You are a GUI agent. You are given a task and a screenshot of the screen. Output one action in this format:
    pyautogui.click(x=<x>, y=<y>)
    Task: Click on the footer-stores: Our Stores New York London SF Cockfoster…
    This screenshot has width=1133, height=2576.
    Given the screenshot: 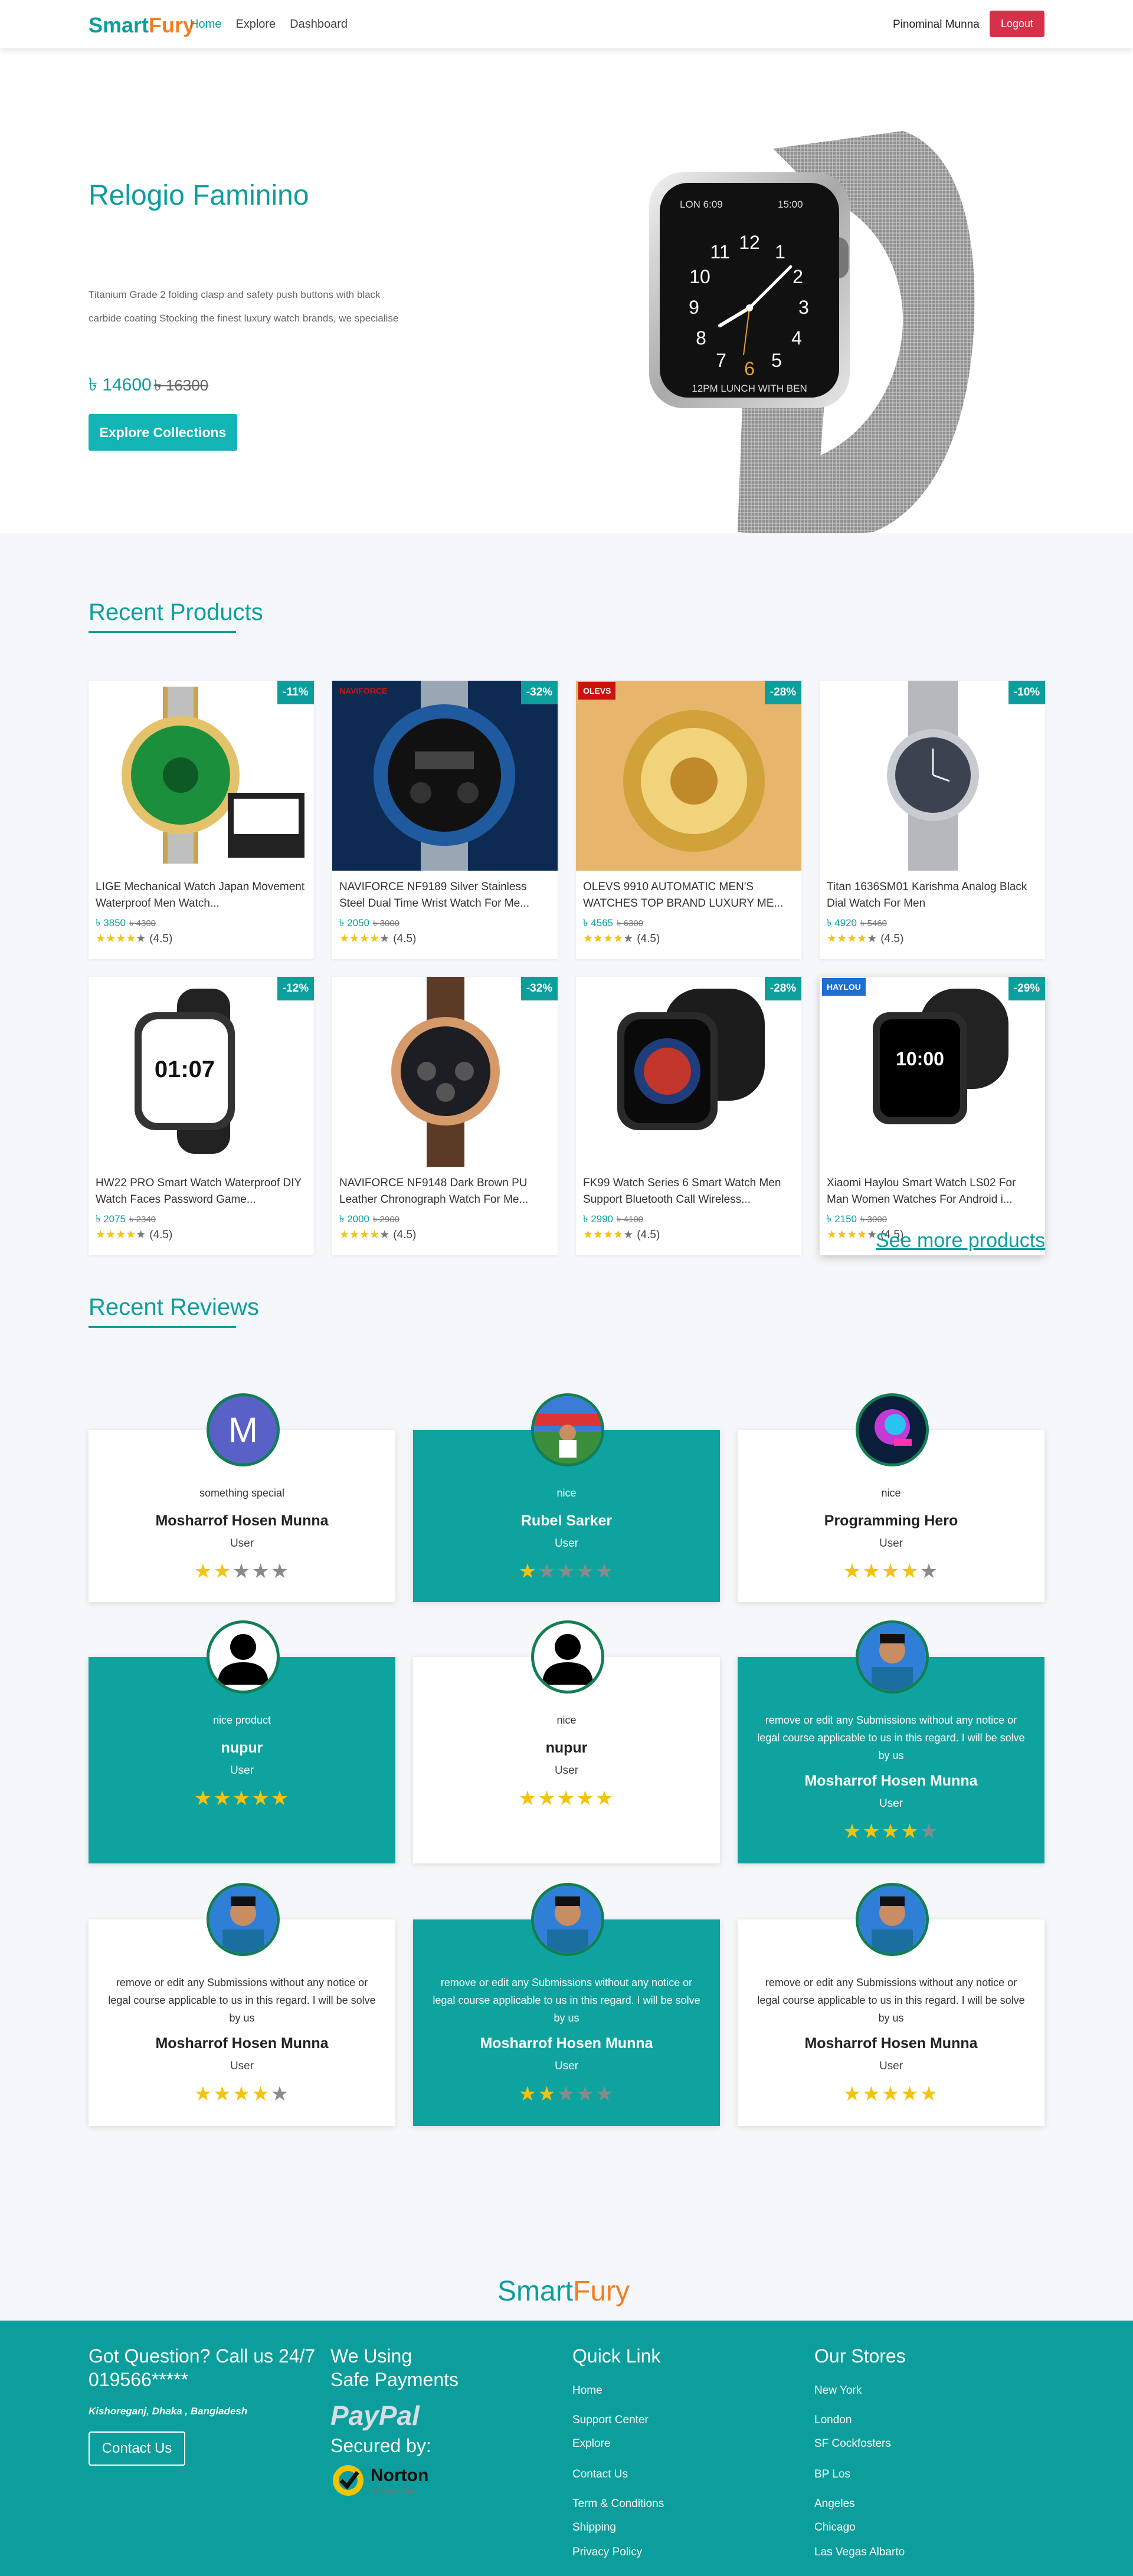 What is the action you would take?
    pyautogui.click(x=902, y=2459)
    